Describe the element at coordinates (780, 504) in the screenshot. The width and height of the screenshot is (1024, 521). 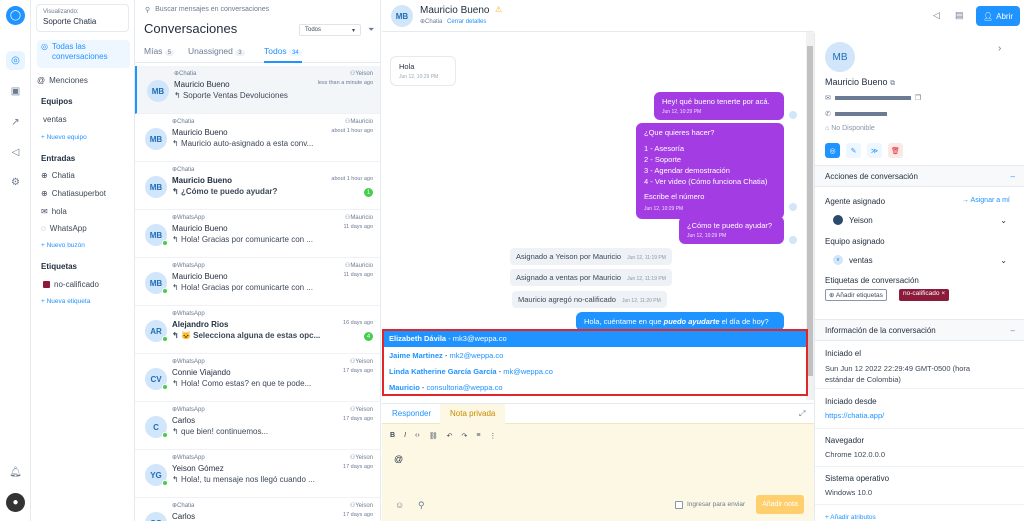
I see `add-note-button: Añadir nota` at that location.